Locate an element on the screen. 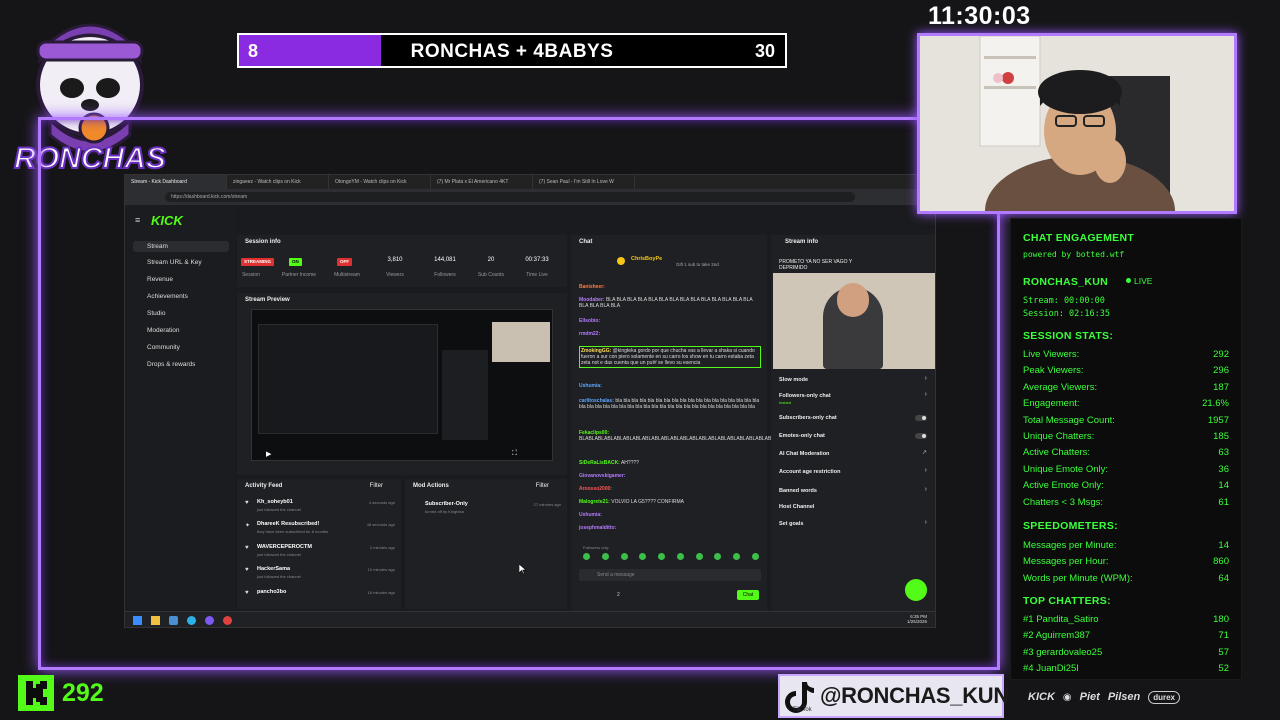 The width and height of the screenshot is (1280, 720). menu-icon: ≡ is located at coordinates (137, 220).